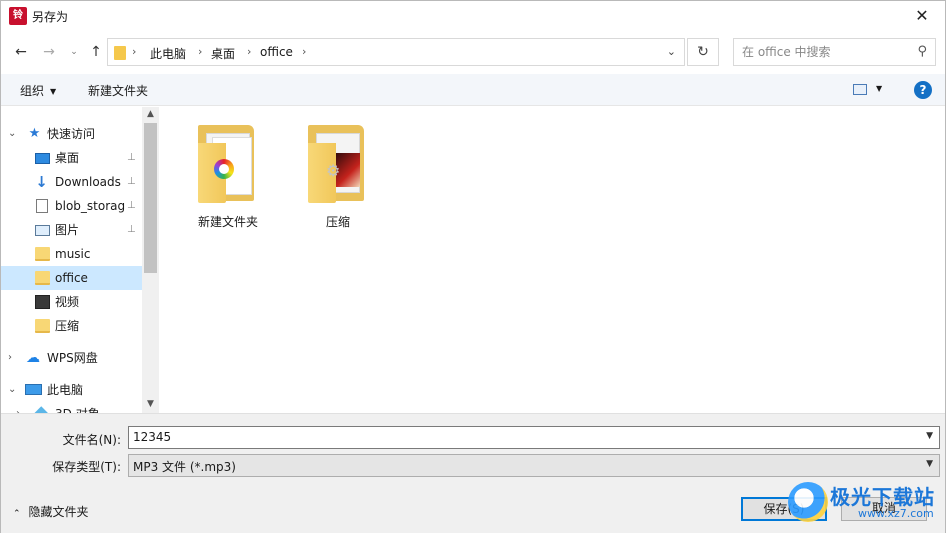 The height and width of the screenshot is (533, 946). What do you see at coordinates (276, 52) in the screenshot?
I see `breadcrumb-office: office` at bounding box center [276, 52].